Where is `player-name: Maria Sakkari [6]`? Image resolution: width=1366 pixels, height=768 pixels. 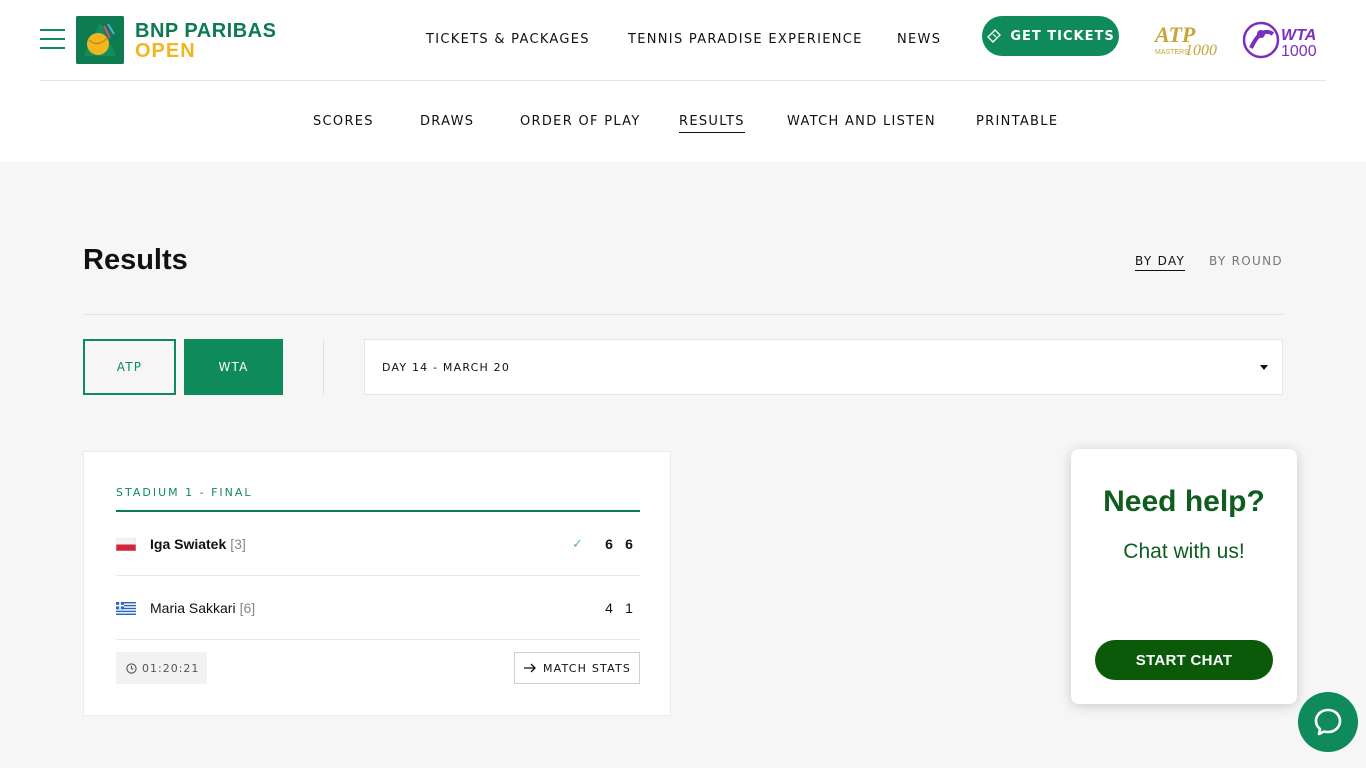
player-name: Maria Sakkari [6] is located at coordinates (202, 608).